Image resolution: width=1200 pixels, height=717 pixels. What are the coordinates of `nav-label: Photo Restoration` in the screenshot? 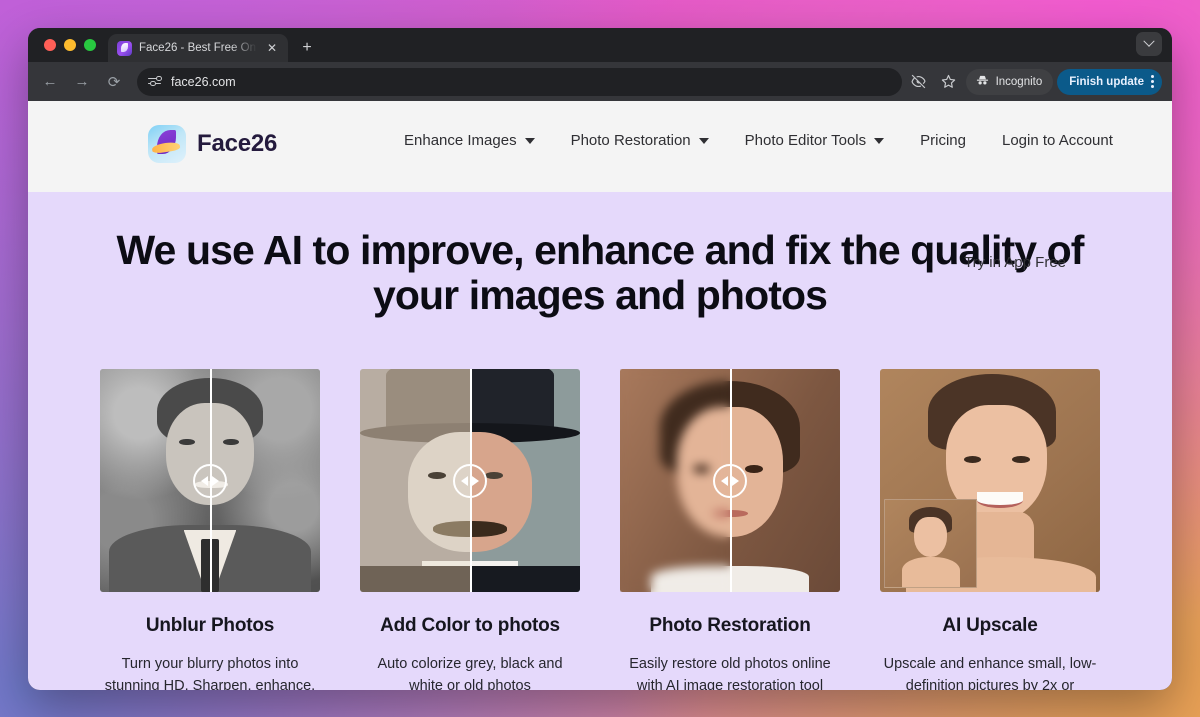 It's located at (630, 140).